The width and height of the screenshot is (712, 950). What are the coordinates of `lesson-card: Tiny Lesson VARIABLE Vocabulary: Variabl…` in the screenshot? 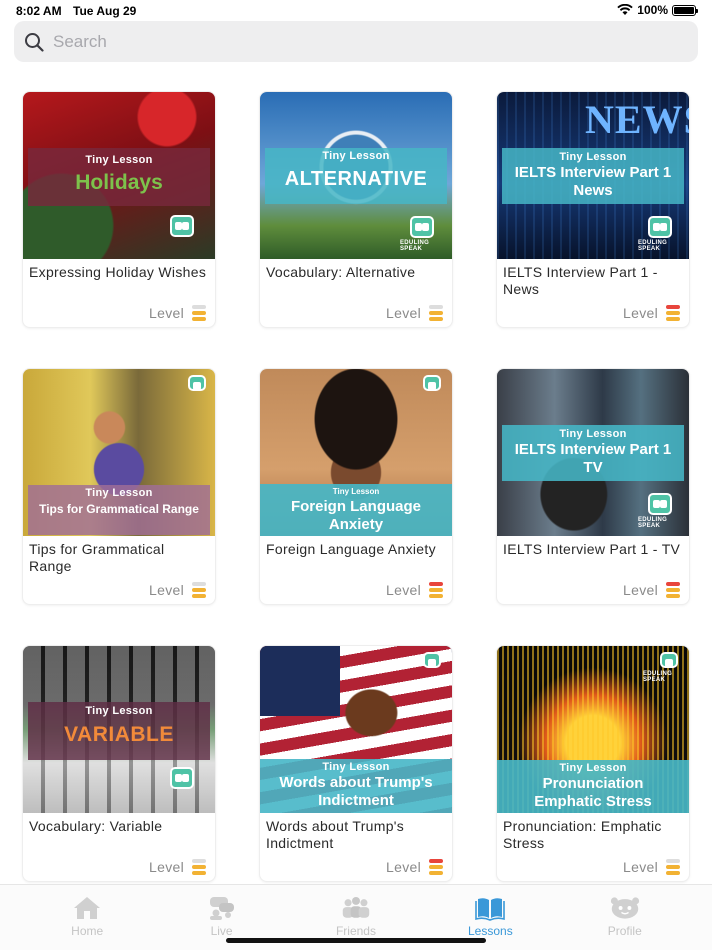 It's located at (119, 763).